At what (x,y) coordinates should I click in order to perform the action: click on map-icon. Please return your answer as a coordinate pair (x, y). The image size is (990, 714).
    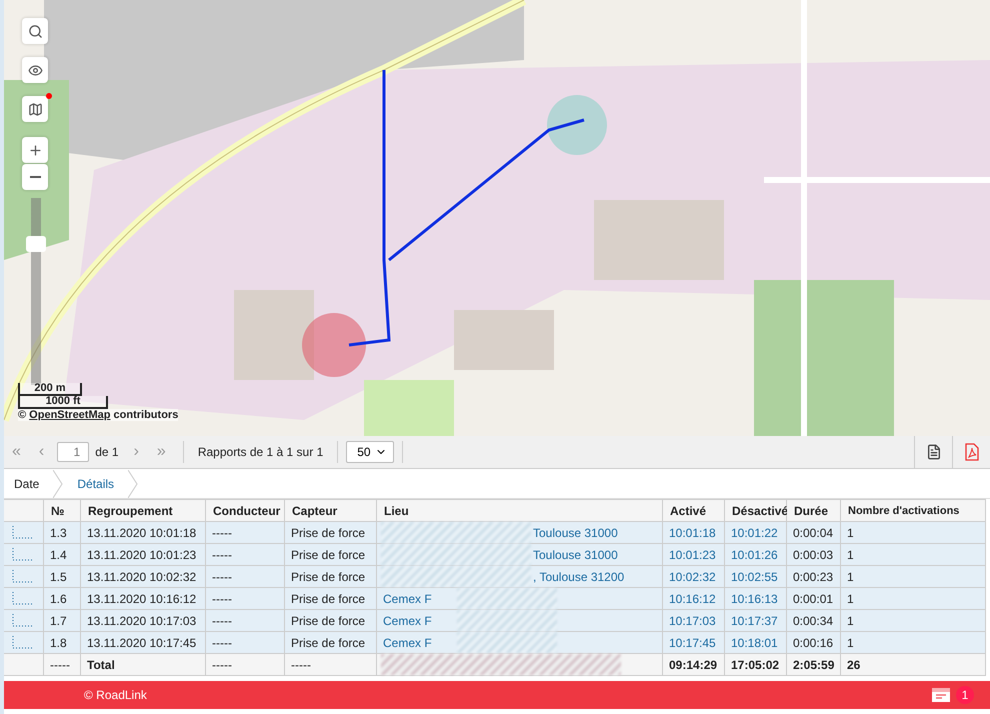
    Looking at the image, I should click on (35, 109).